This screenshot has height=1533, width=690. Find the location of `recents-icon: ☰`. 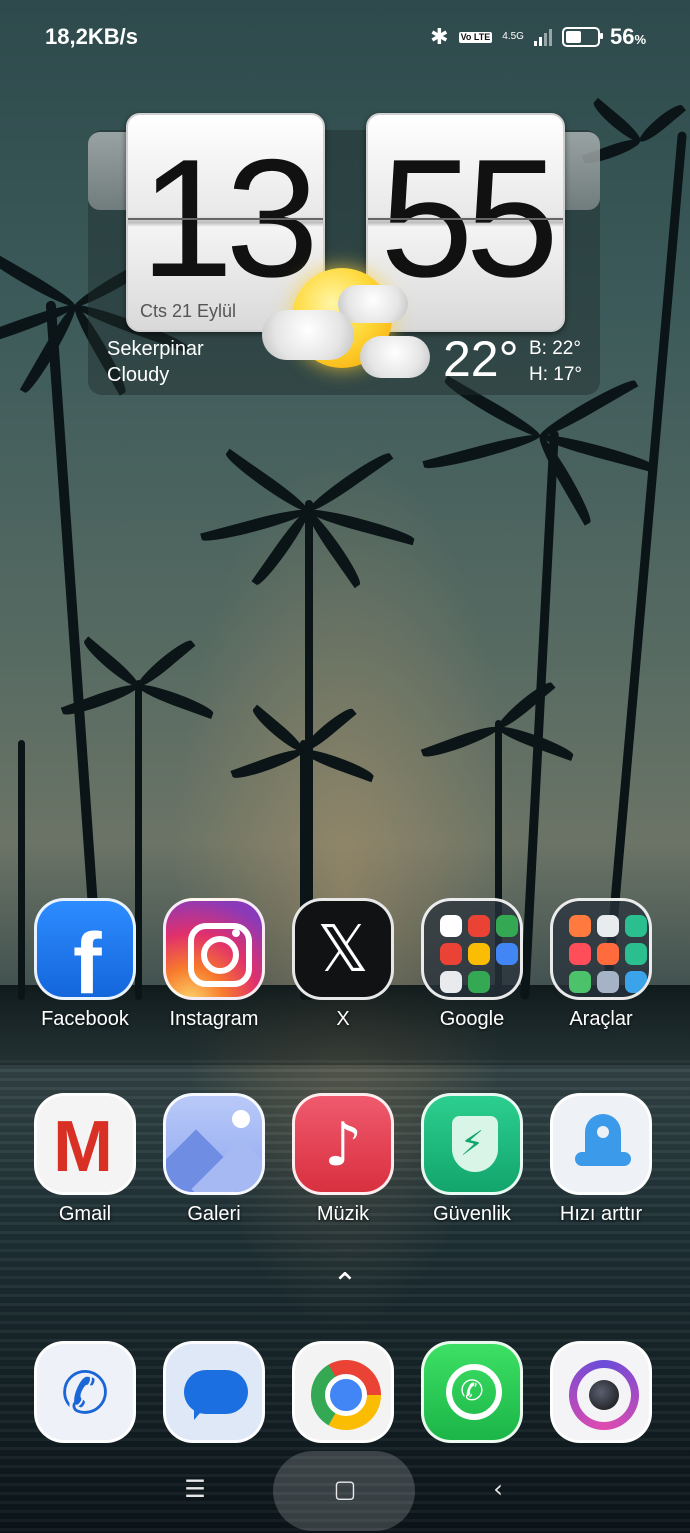

recents-icon: ☰ is located at coordinates (195, 1489).